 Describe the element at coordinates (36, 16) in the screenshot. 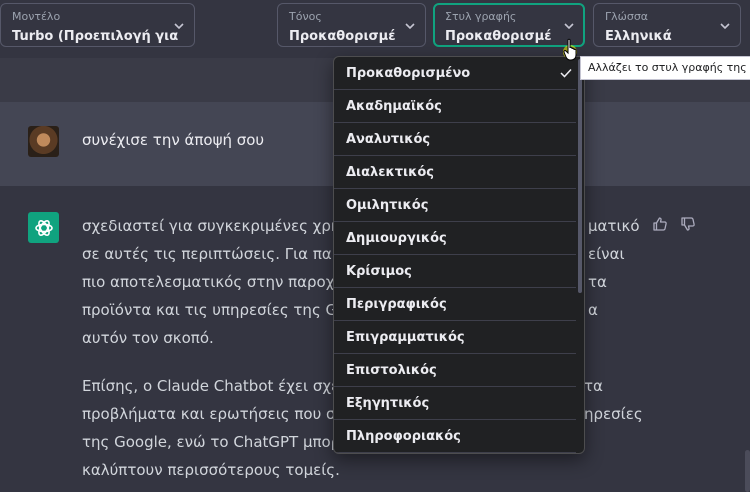

I see `model-select-caption: Μοντέλο` at that location.